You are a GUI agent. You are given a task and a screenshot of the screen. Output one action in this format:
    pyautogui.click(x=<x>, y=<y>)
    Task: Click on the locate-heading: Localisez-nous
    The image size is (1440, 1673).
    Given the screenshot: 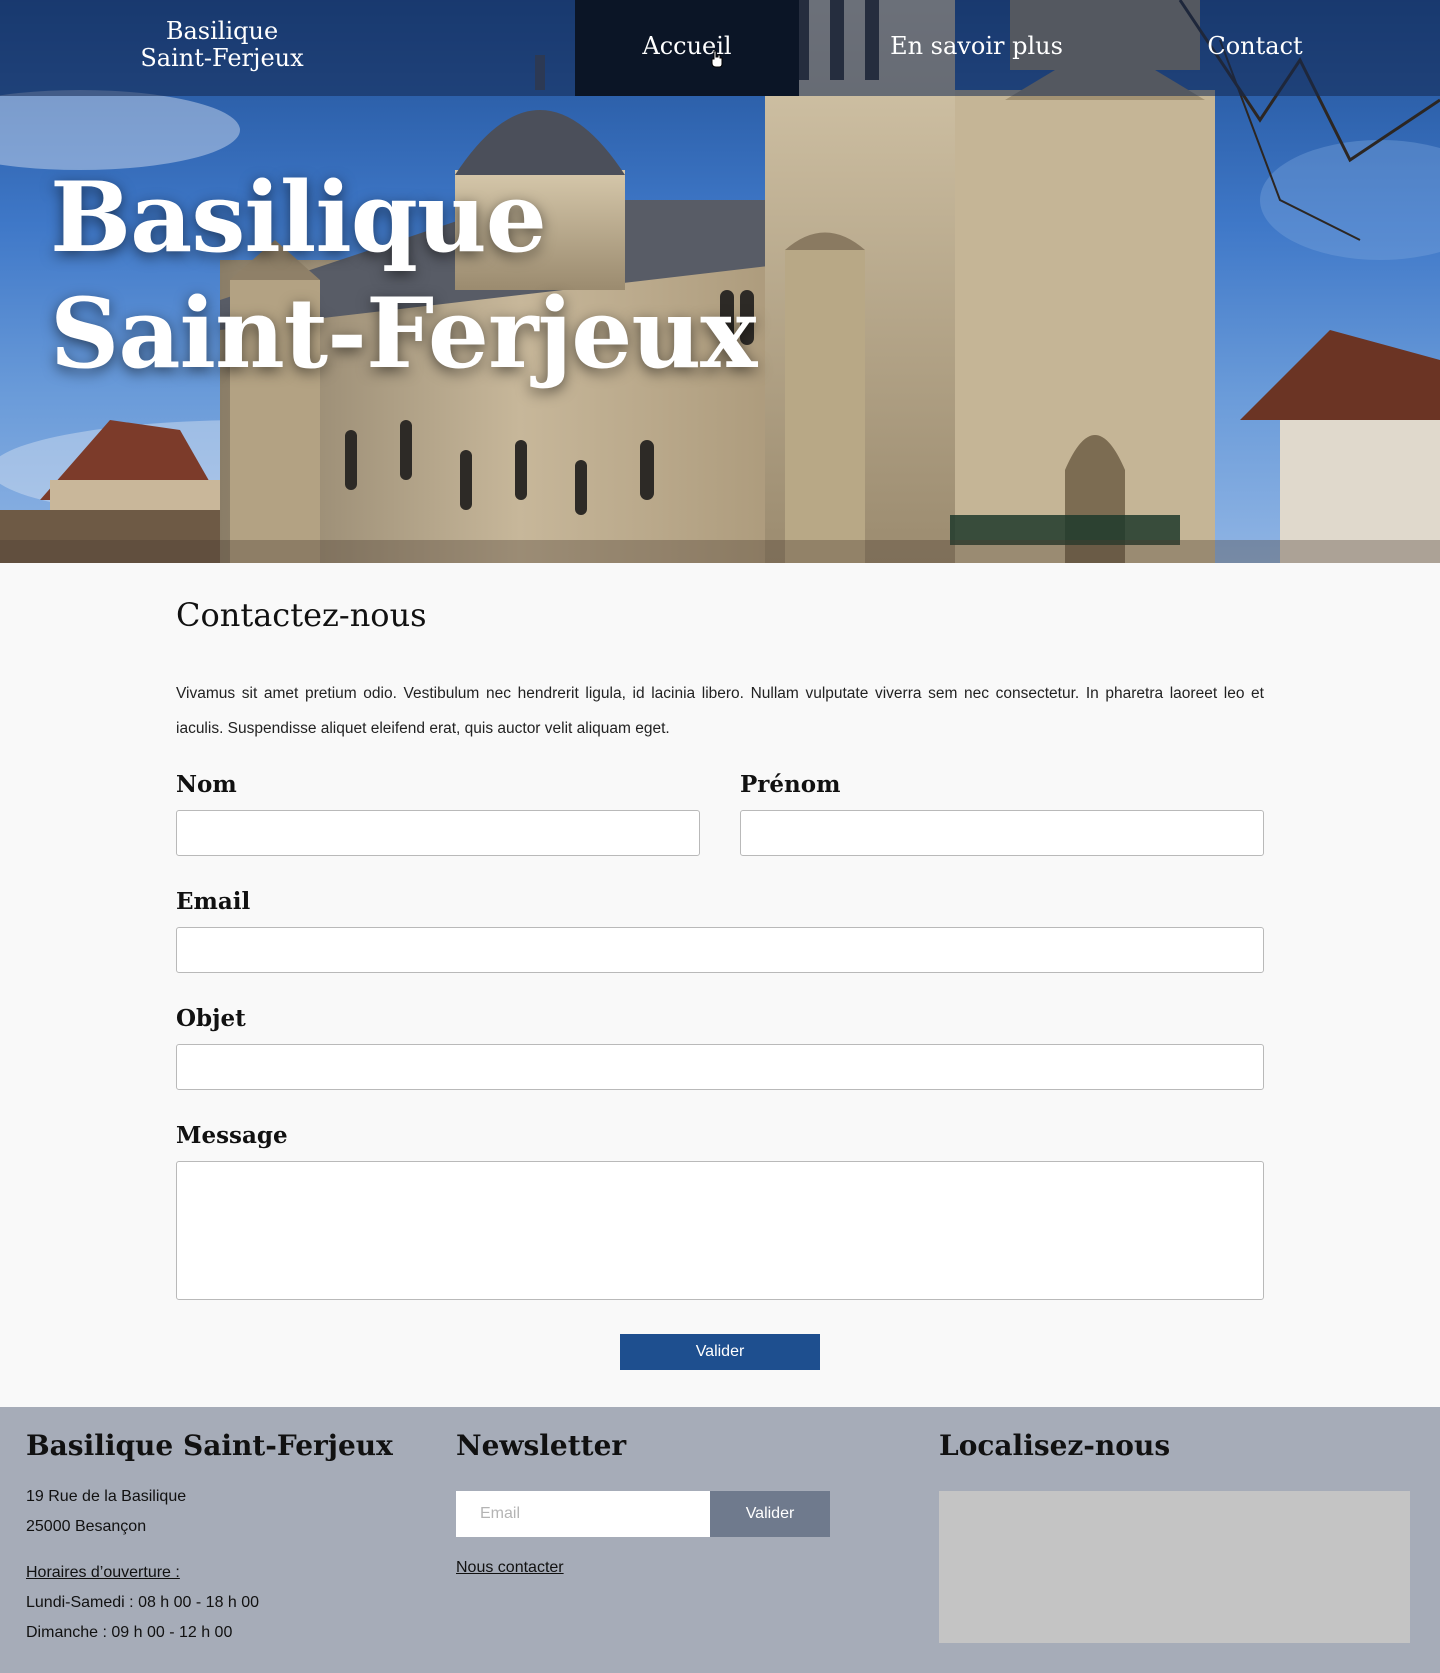 What is the action you would take?
    pyautogui.click(x=1055, y=1445)
    